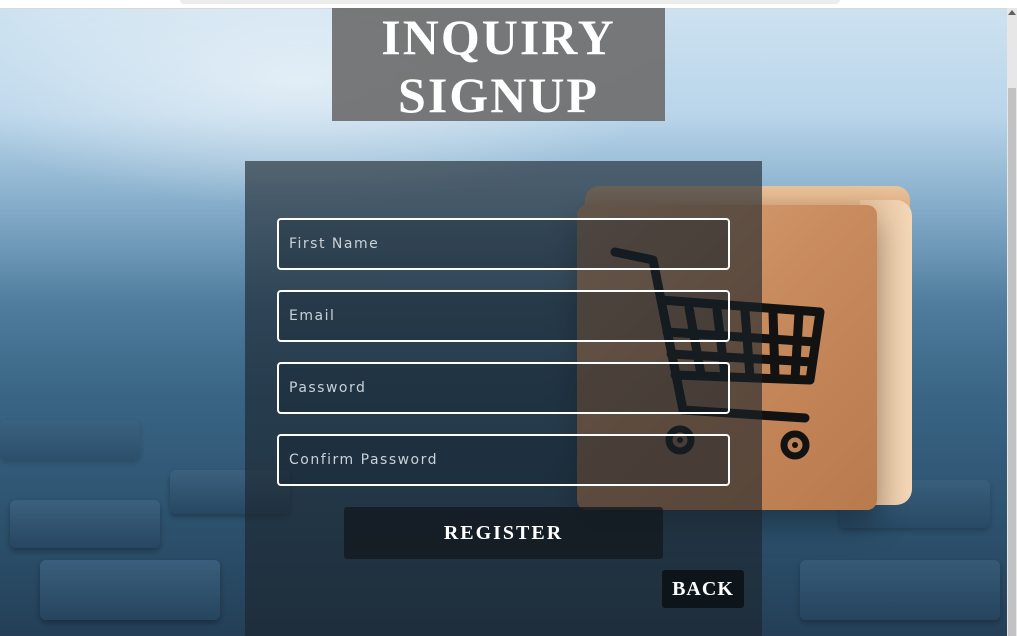 The height and width of the screenshot is (636, 1017). Describe the element at coordinates (1012, 362) in the screenshot. I see `scrollbar-thumb` at that location.